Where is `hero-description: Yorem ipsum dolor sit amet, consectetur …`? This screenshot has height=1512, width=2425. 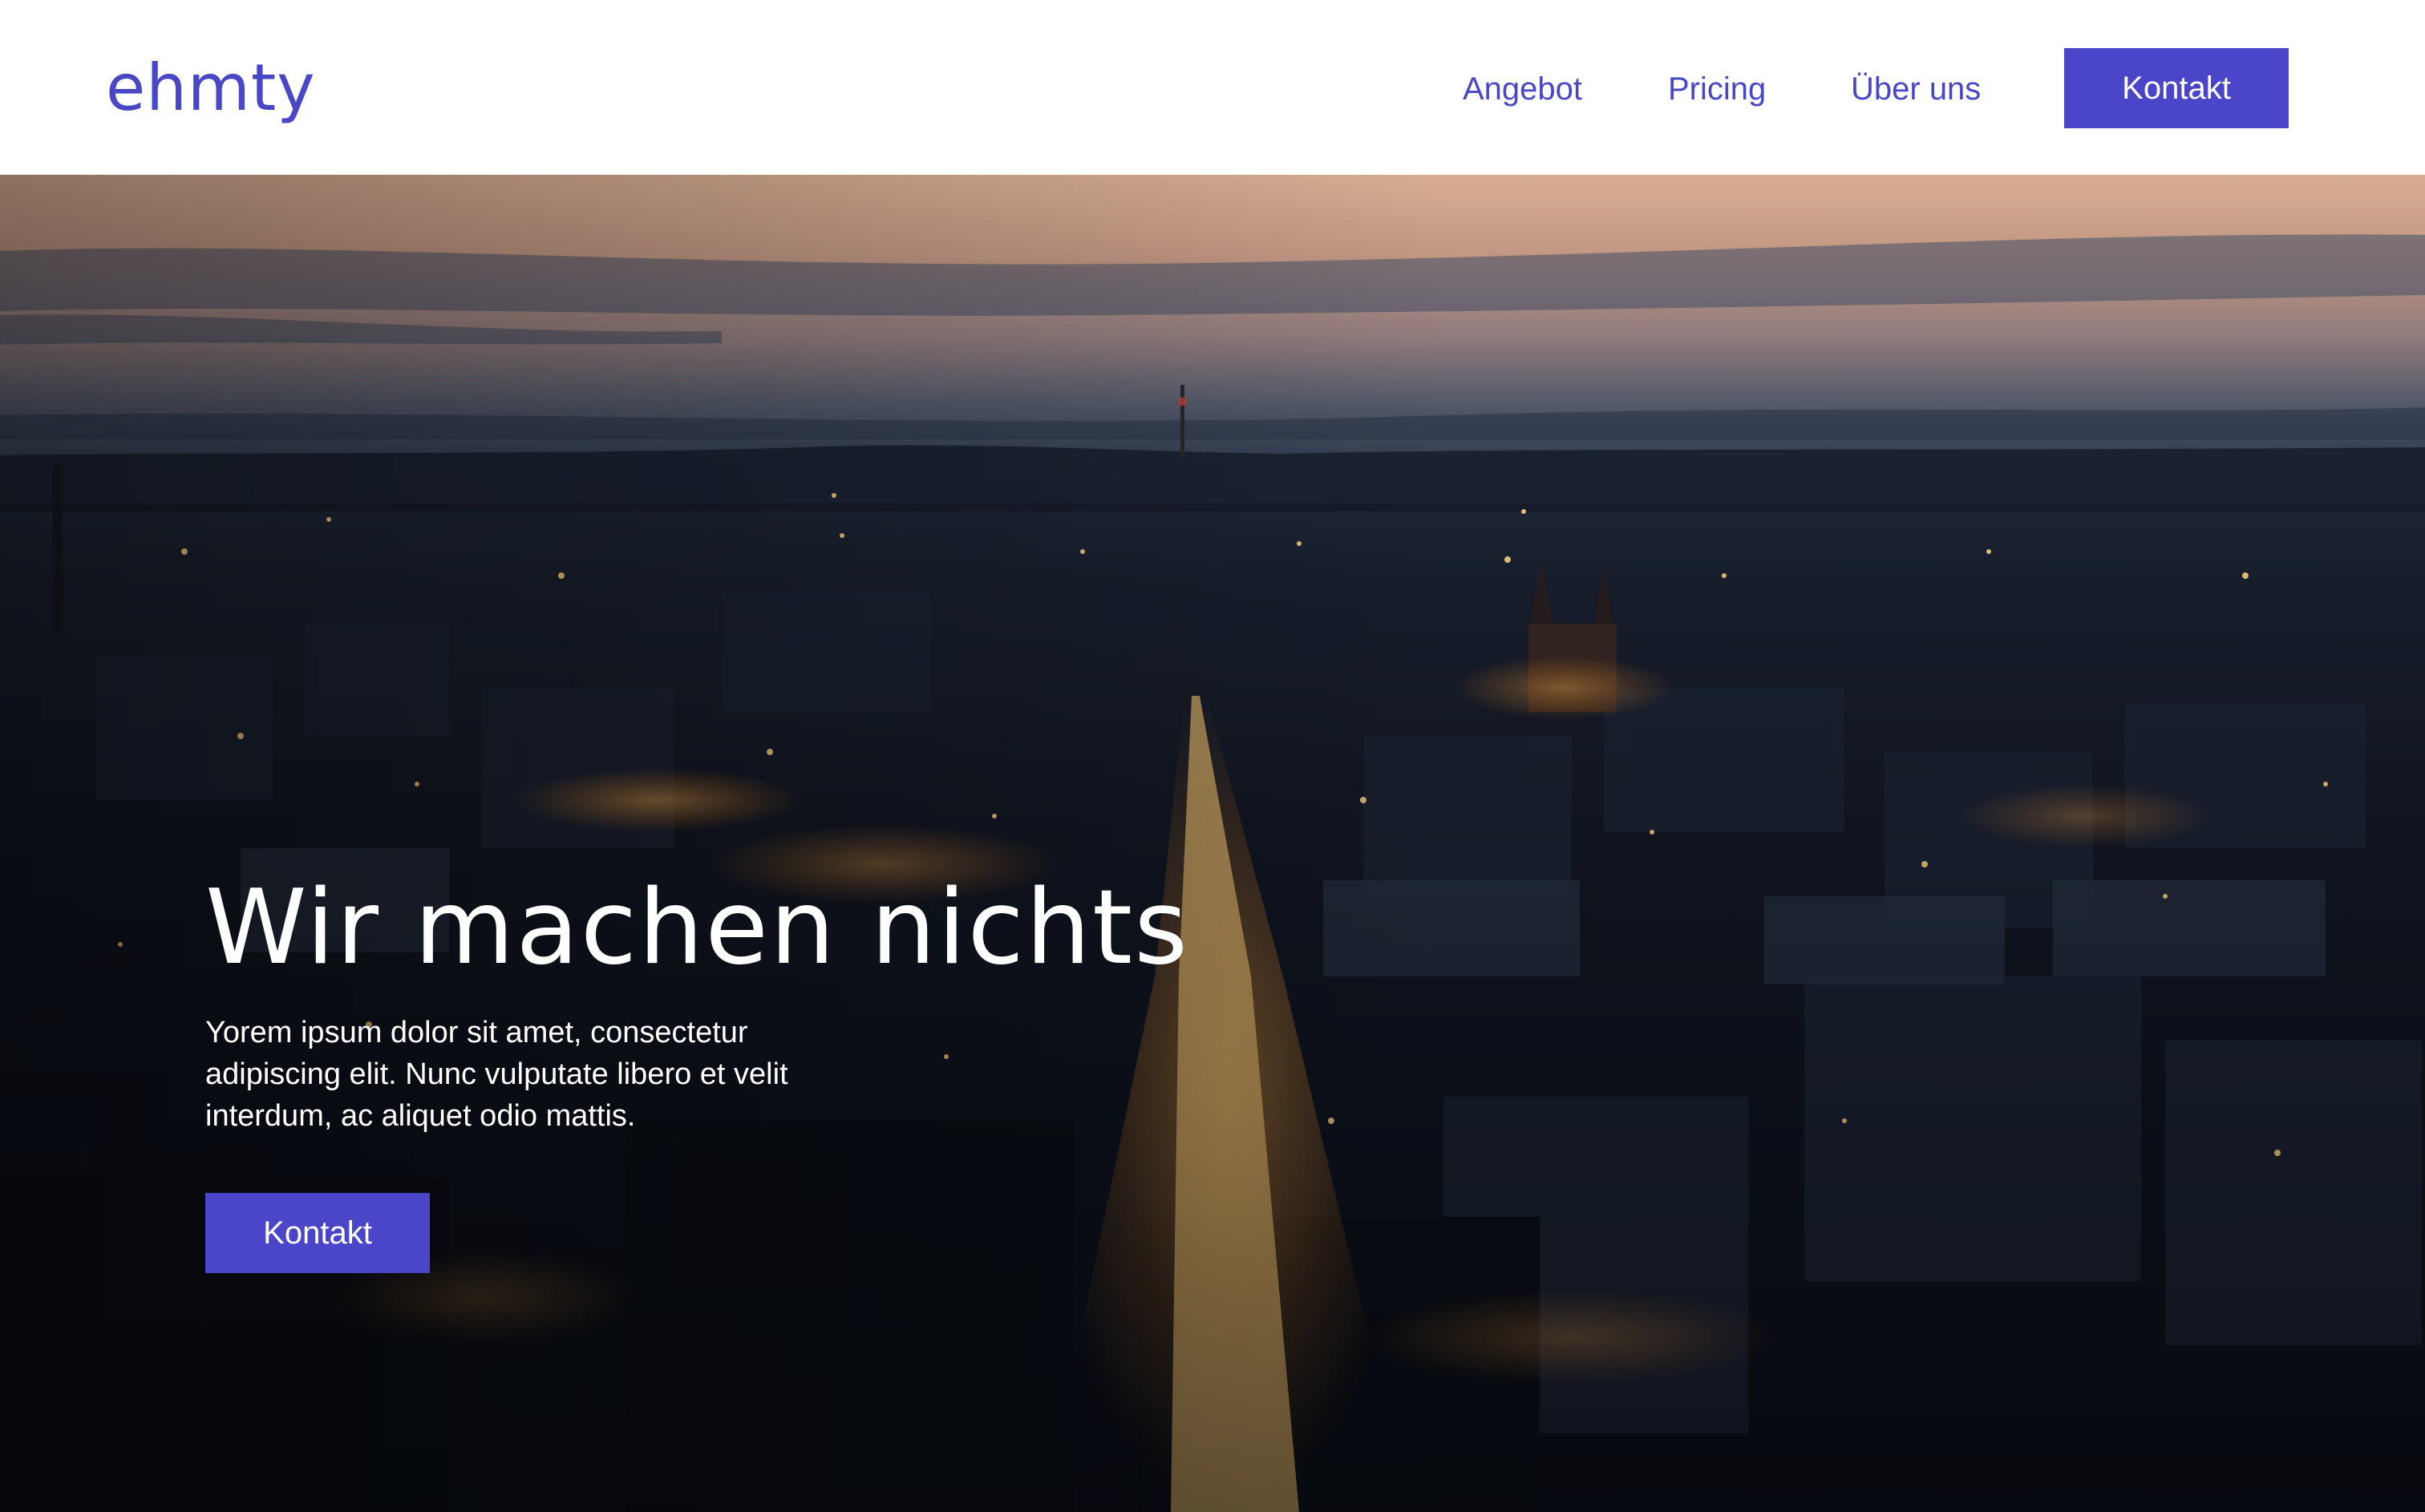
hero-description: Yorem ipsum dolor sit amet, consectetur … is located at coordinates (496, 1074).